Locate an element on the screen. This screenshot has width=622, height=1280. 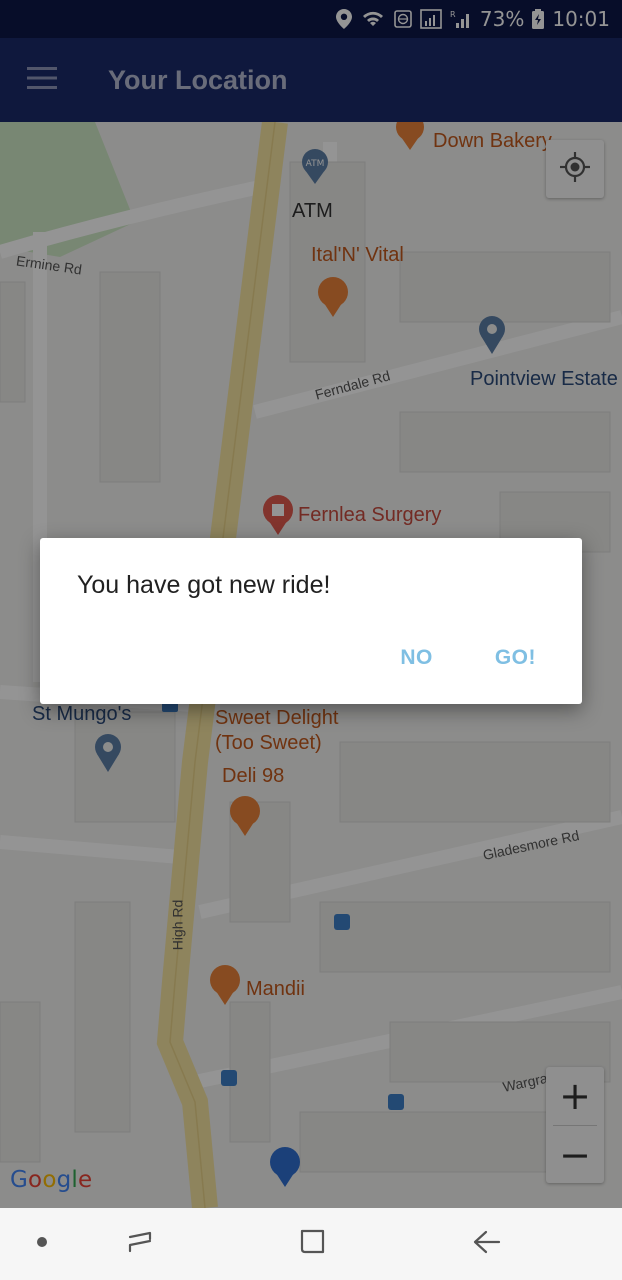
back-icon is located at coordinates (487, 1244).